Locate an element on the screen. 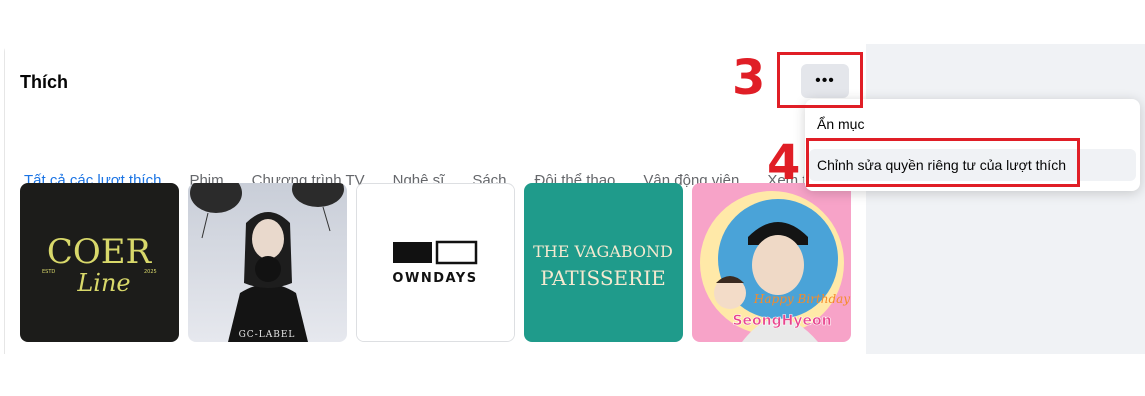 This screenshot has width=1145, height=396. owndays-logo: OWNDAYS is located at coordinates (435, 262).